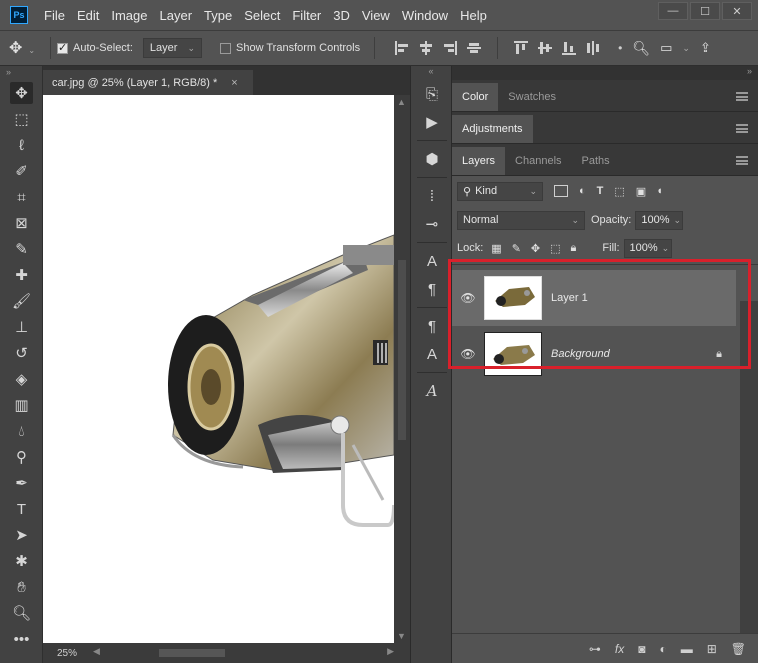 This screenshot has height=663, width=758. I want to click on menu-type: Type, so click(218, 15).